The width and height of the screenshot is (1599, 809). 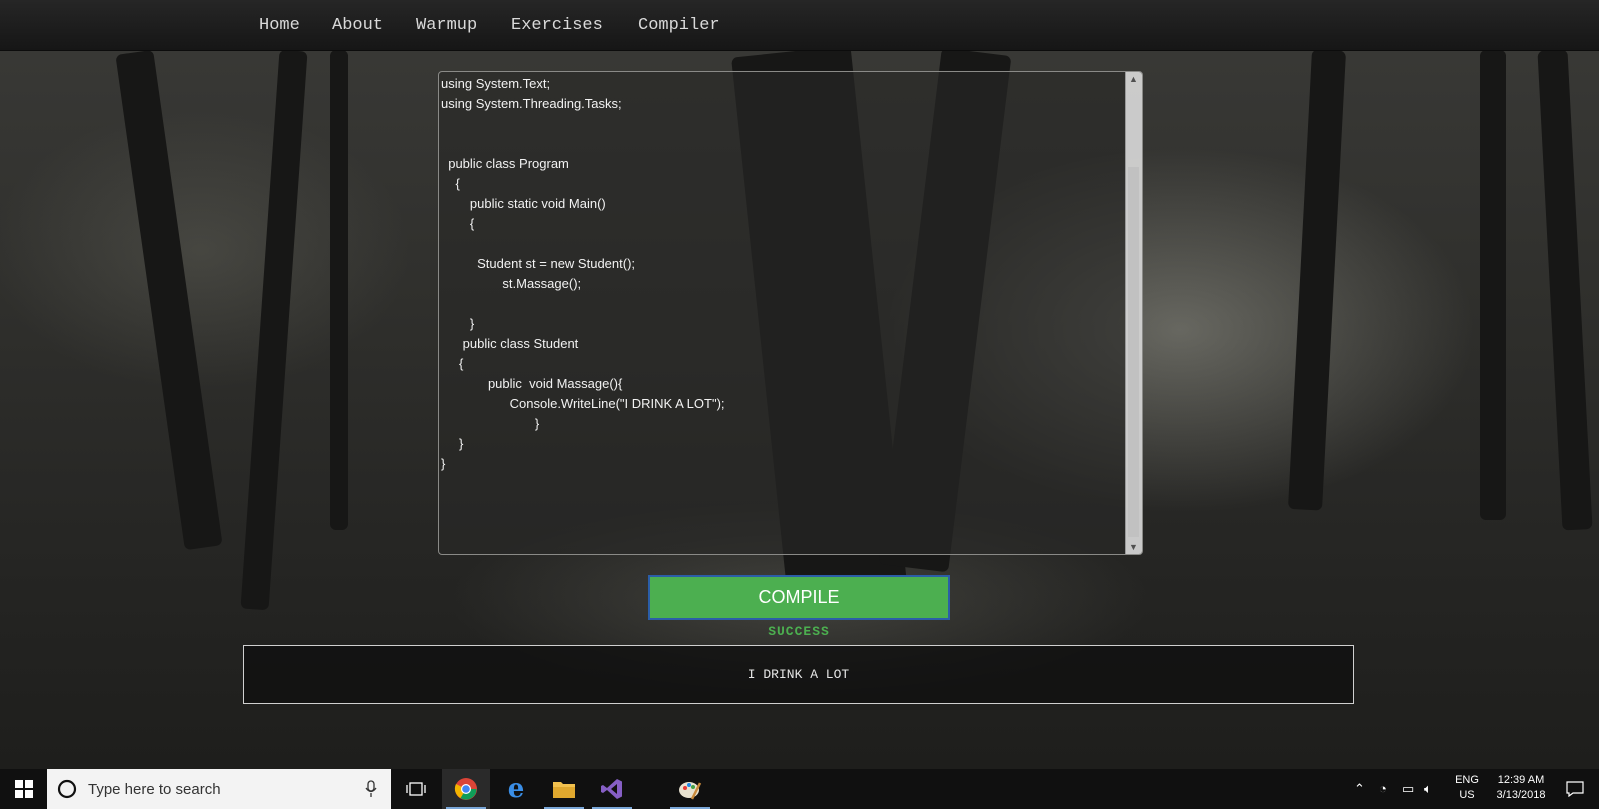 What do you see at coordinates (799, 597) in the screenshot?
I see `compile-button: COMPILE` at bounding box center [799, 597].